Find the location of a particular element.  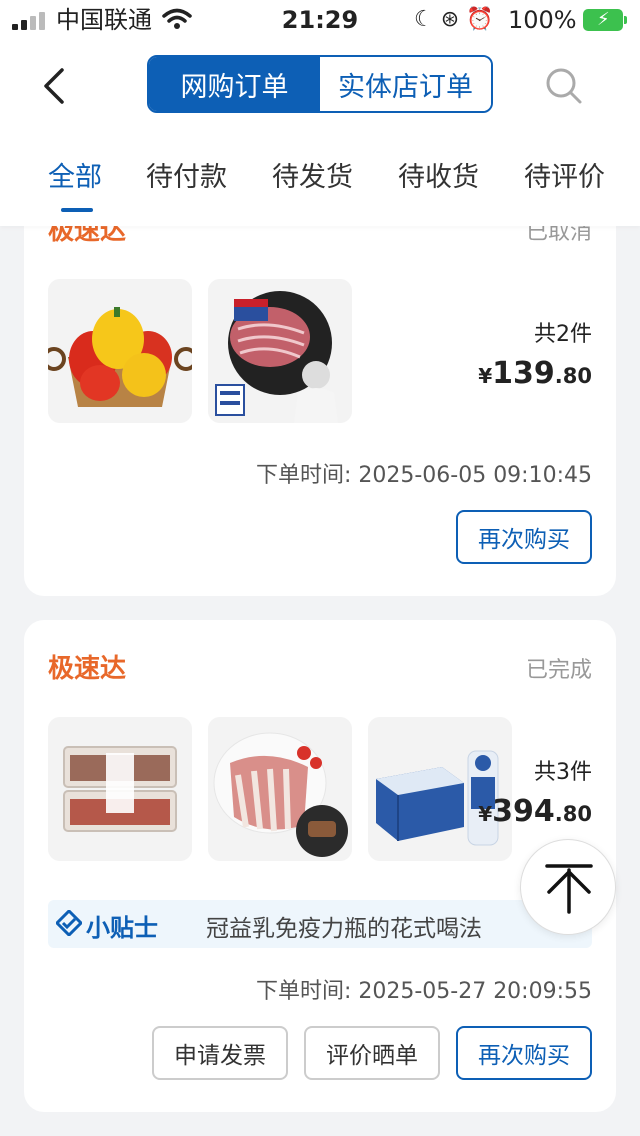

tab-all: 全部 is located at coordinates (75, 178).